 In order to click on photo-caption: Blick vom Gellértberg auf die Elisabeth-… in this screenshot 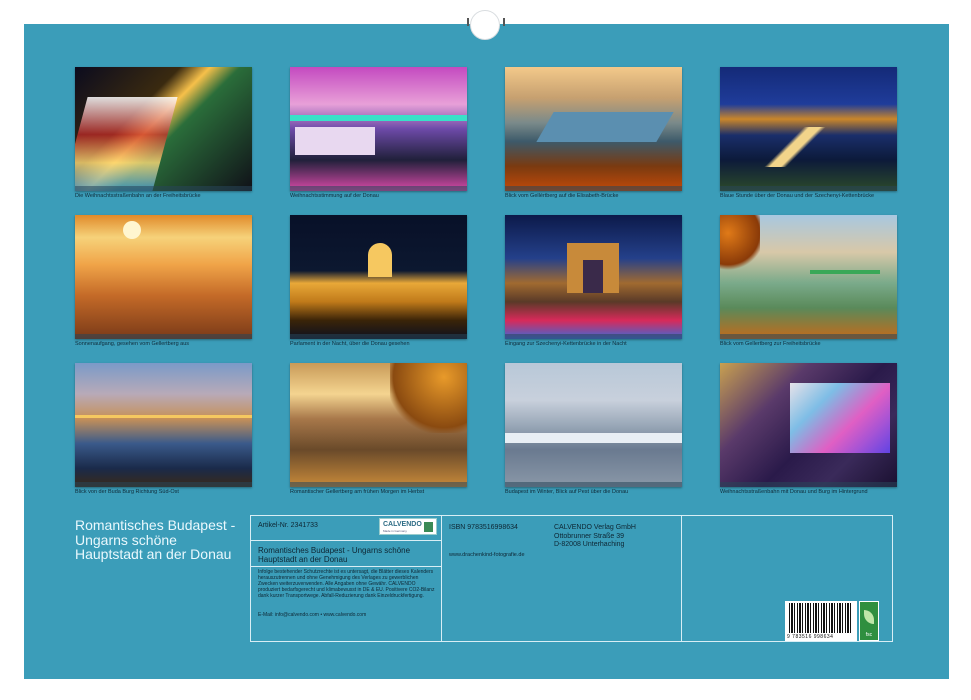, I will do `click(562, 196)`.